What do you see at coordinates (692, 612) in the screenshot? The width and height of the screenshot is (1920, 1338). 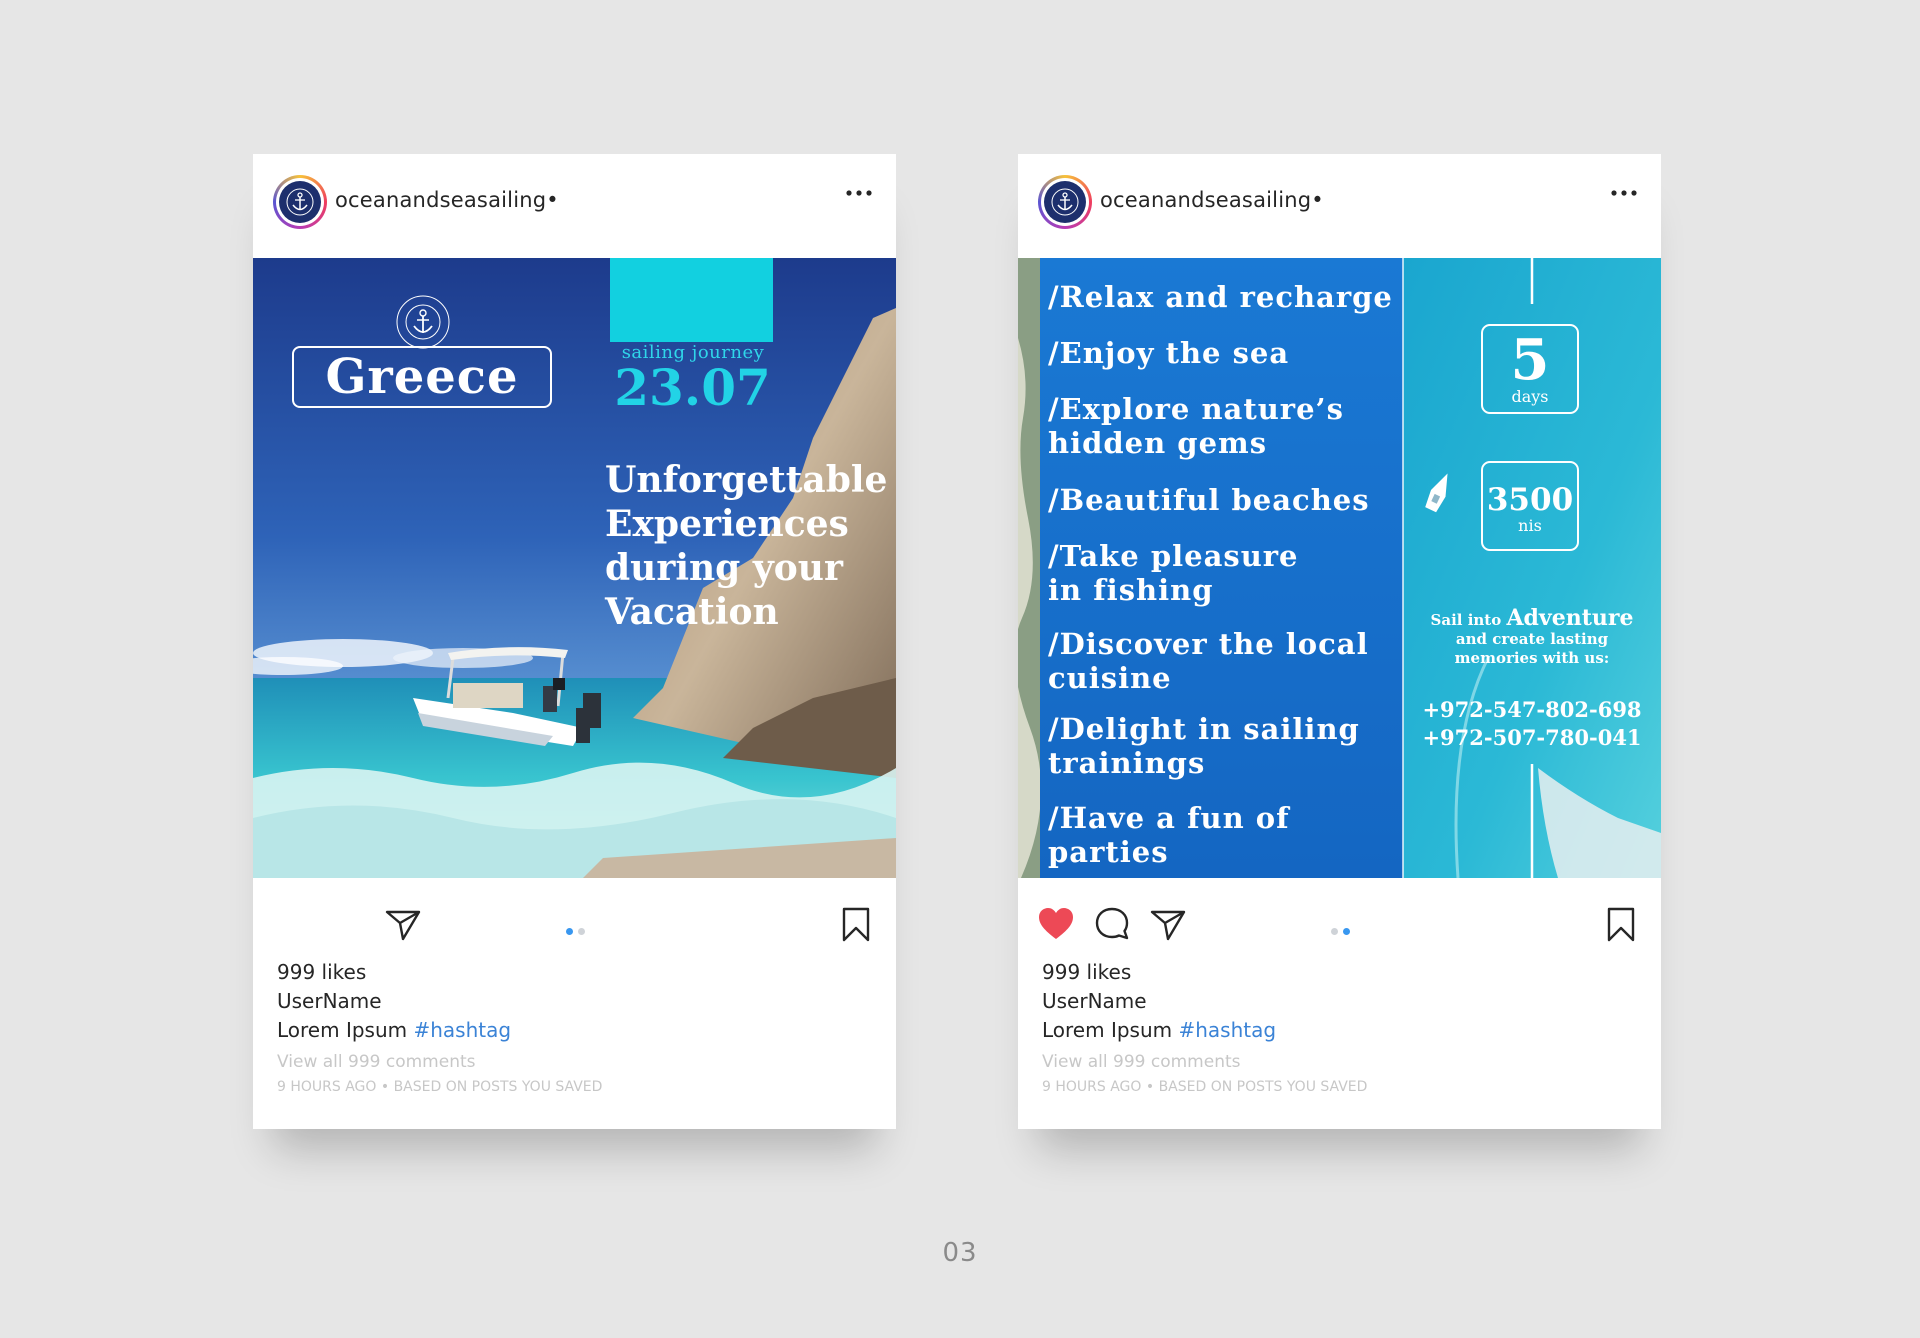 I see `headline-line: Vacation` at bounding box center [692, 612].